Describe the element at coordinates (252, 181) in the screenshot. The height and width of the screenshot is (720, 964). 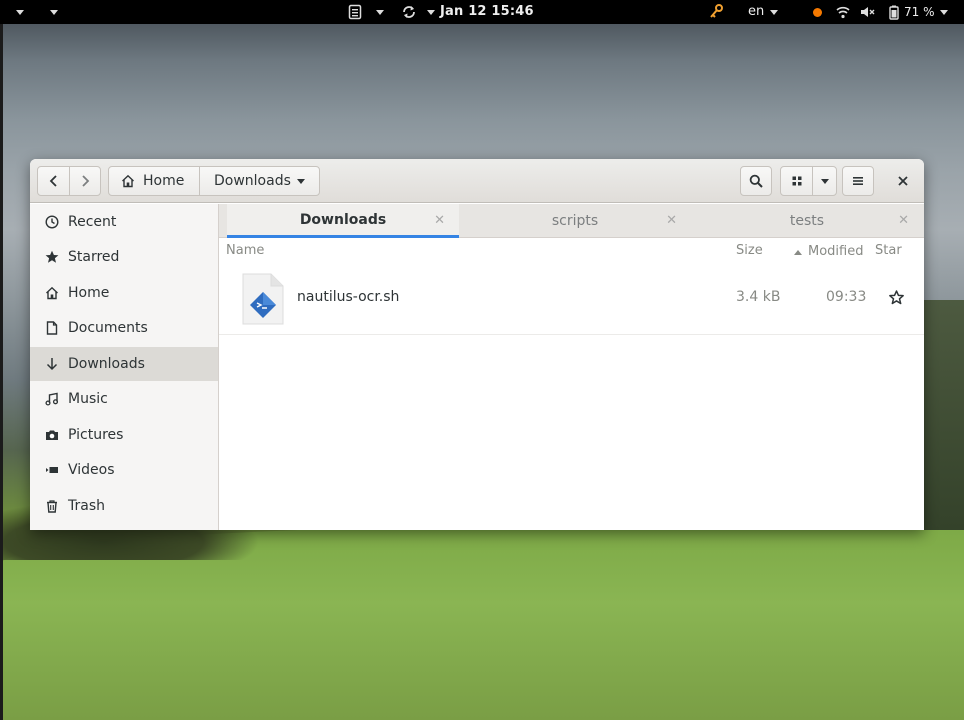
I see `path-current-label: Downloads` at that location.